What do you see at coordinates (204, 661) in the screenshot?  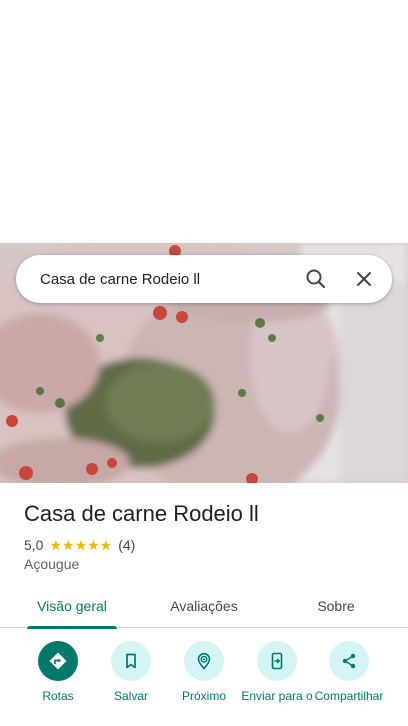 I see `nearby-icon` at bounding box center [204, 661].